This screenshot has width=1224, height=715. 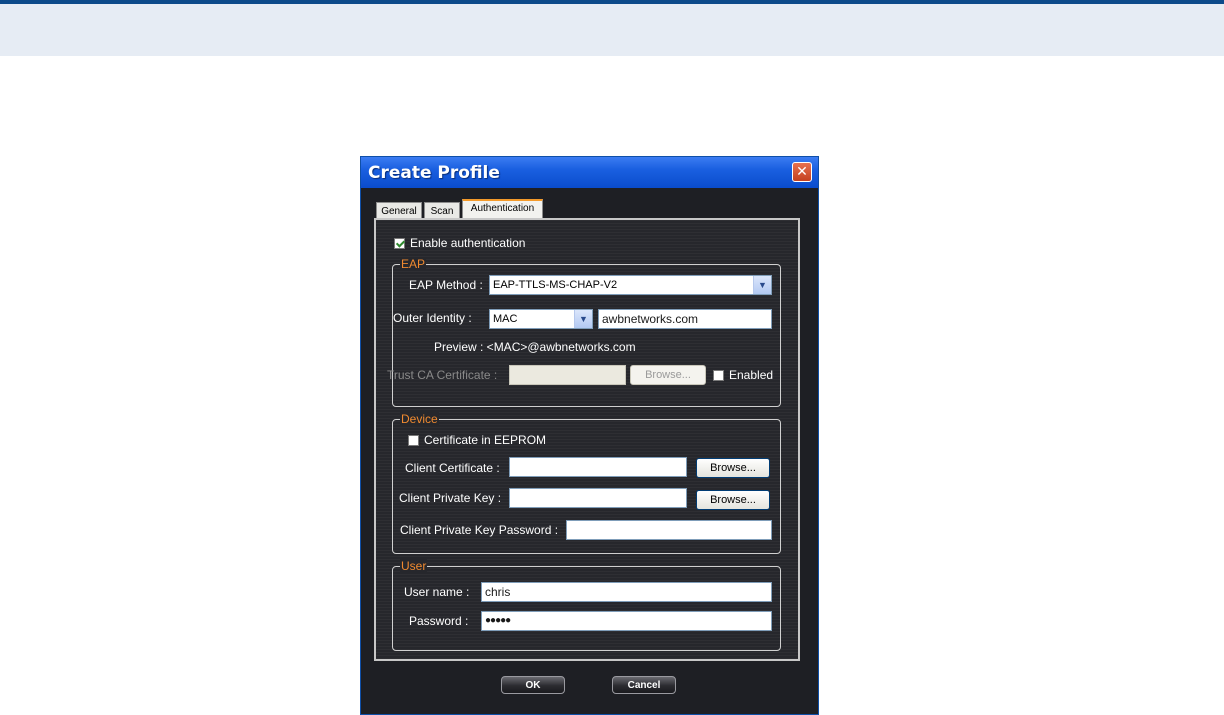 I want to click on dialog-title: Create Profile, so click(x=434, y=173).